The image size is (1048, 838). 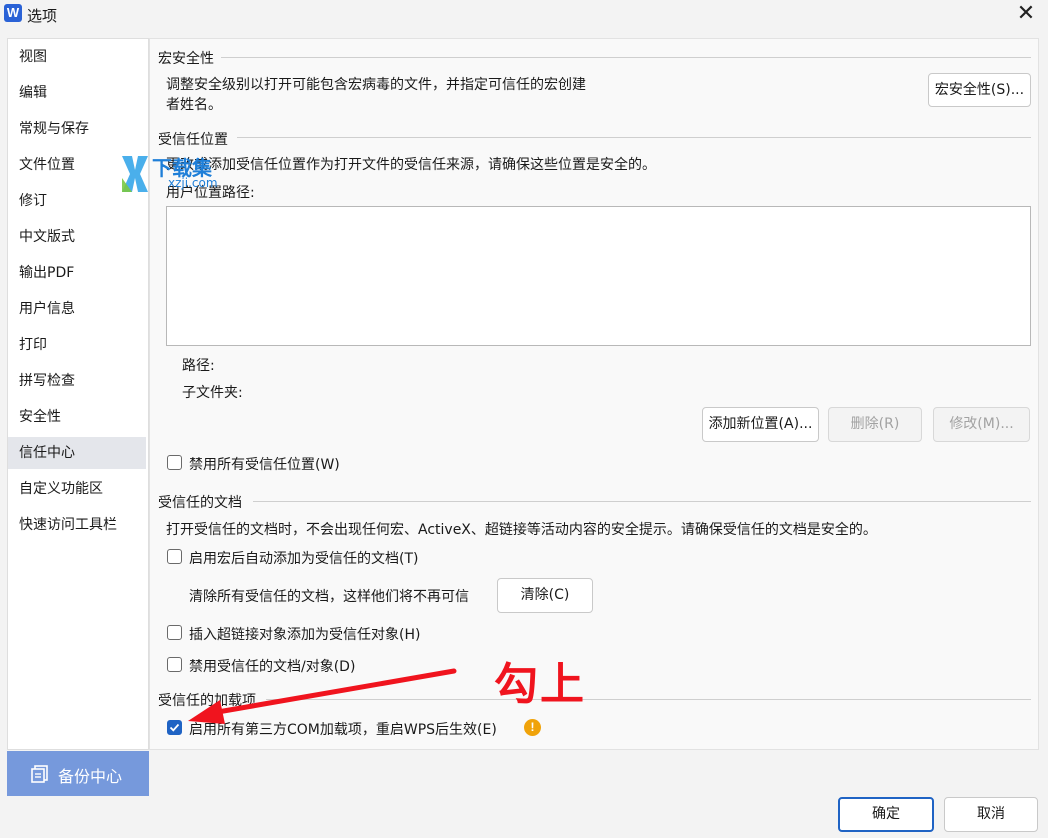 I want to click on annotation-arrow, so click(x=322, y=696).